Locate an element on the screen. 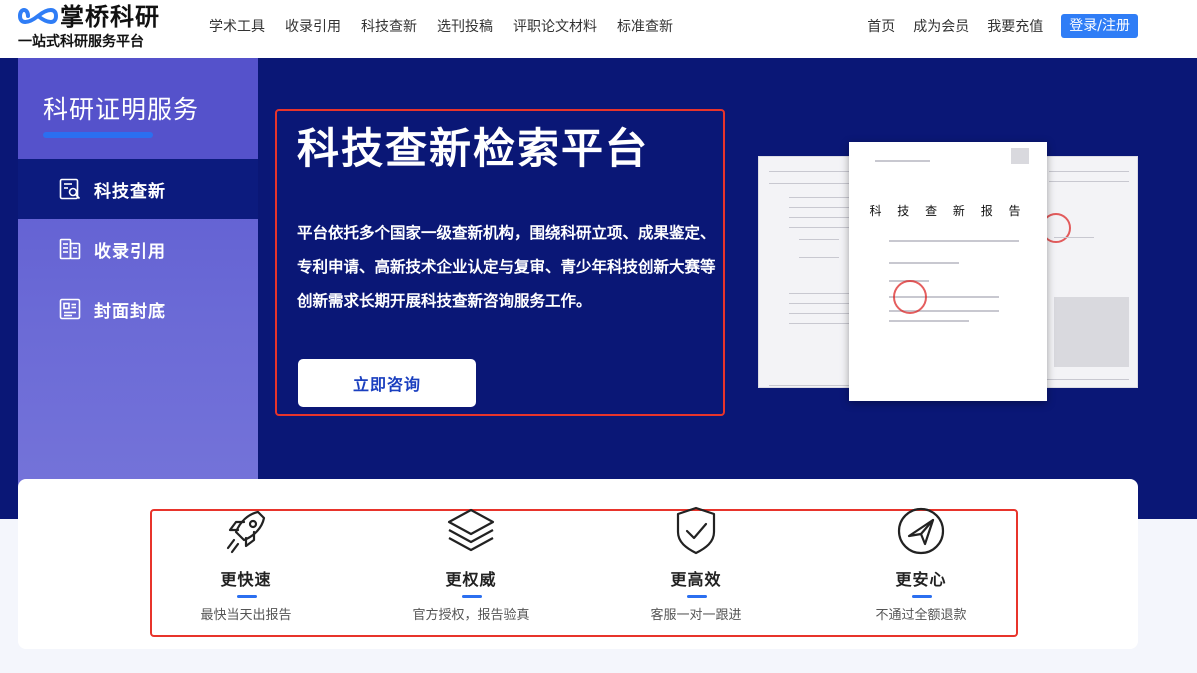 Image resolution: width=1197 pixels, height=673 pixels. nav-citation: 收录引用 is located at coordinates (313, 26).